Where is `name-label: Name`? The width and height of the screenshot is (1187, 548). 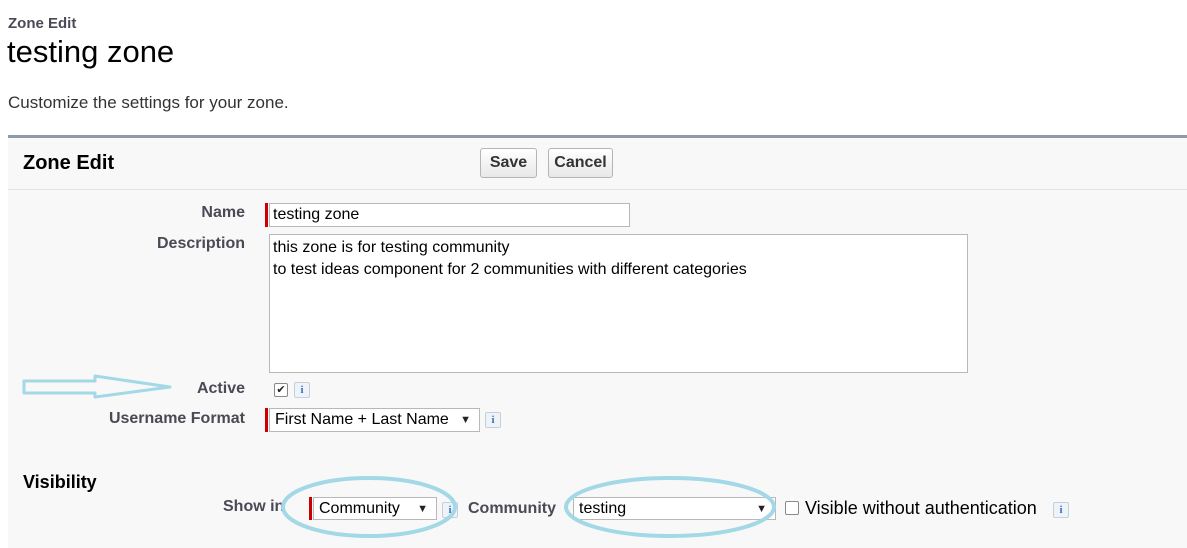 name-label: Name is located at coordinates (223, 212).